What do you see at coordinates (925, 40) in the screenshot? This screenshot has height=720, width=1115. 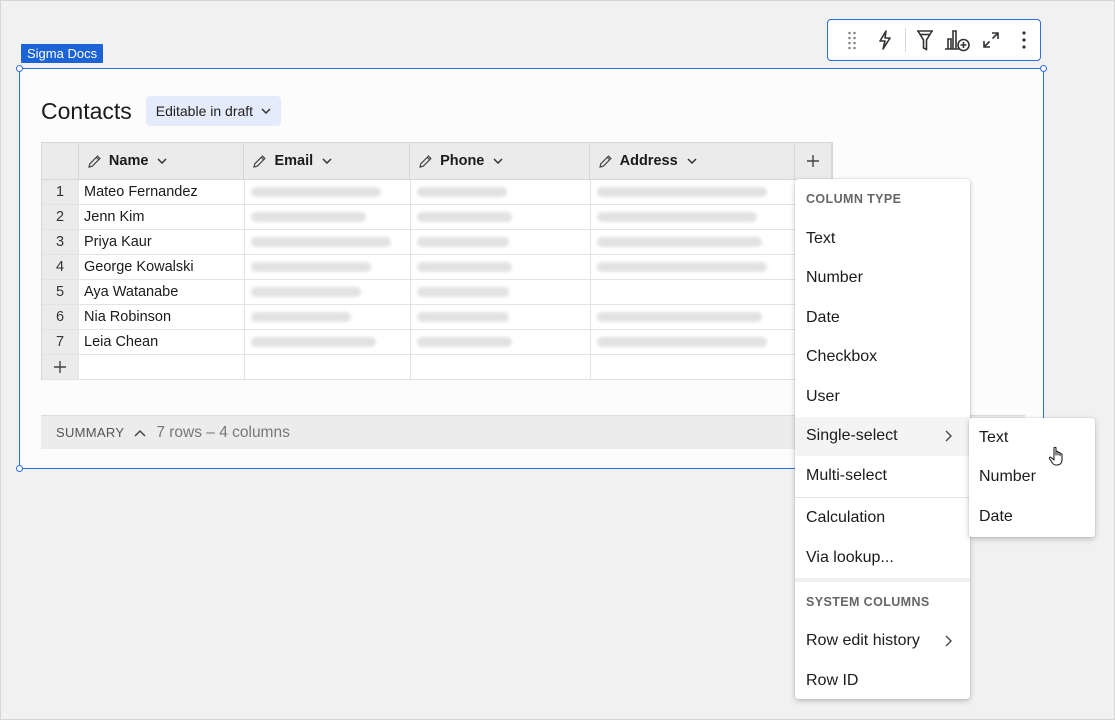 I see `filter-icon` at bounding box center [925, 40].